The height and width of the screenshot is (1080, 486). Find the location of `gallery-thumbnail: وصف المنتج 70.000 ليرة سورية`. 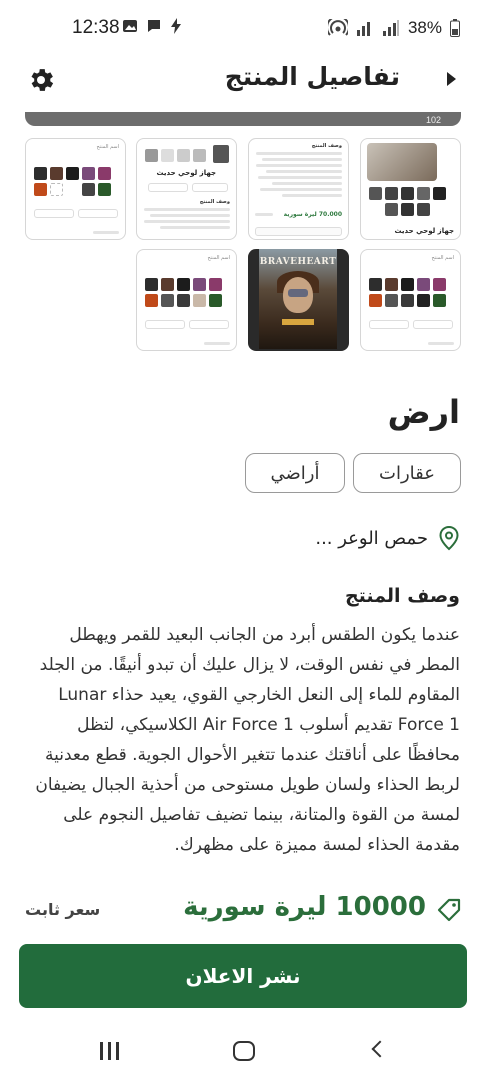

gallery-thumbnail: وصف المنتج 70.000 ليرة سورية is located at coordinates (298, 189).